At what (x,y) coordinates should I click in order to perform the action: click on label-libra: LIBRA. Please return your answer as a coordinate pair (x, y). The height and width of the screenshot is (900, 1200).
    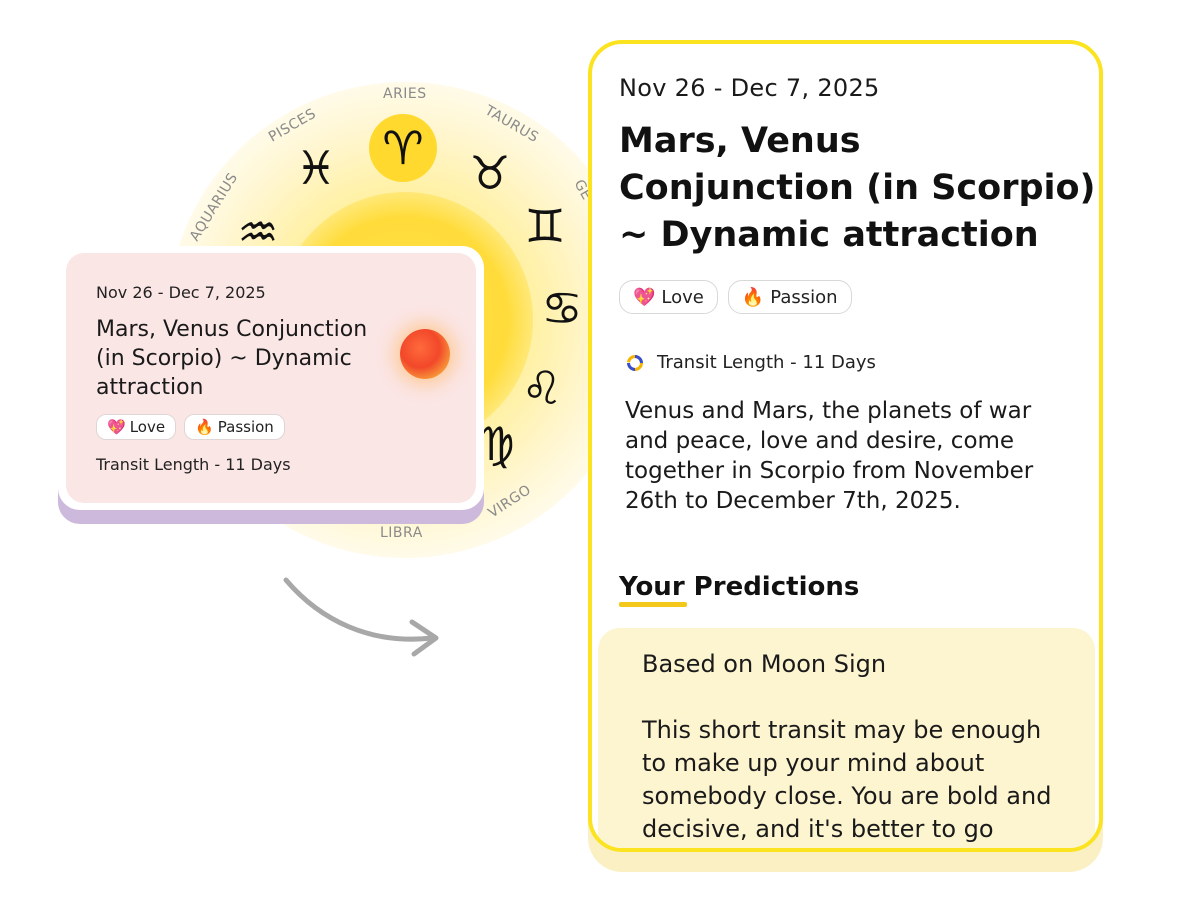
    Looking at the image, I should click on (401, 533).